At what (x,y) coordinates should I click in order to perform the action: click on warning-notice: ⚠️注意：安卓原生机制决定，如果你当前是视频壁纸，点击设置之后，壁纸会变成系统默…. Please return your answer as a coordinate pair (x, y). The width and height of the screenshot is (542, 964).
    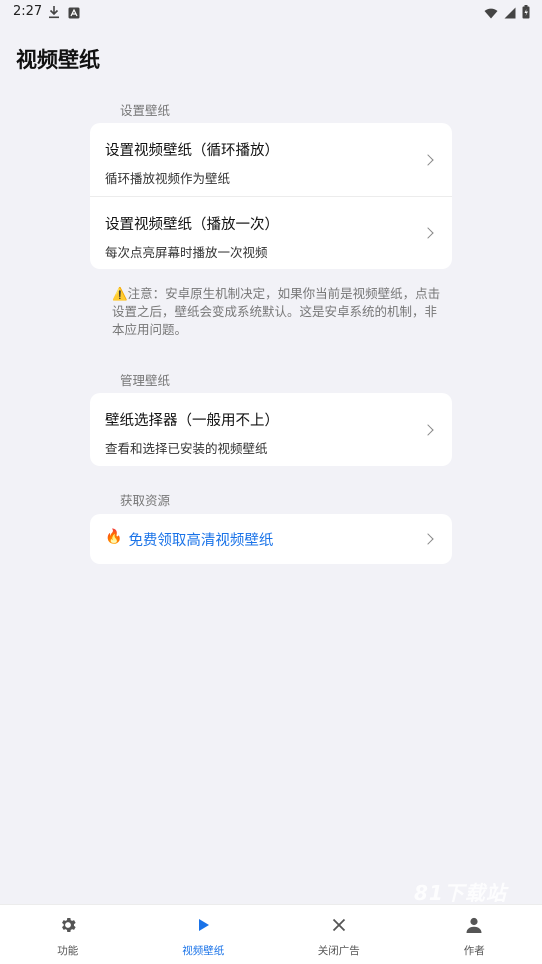
    Looking at the image, I should click on (278, 312).